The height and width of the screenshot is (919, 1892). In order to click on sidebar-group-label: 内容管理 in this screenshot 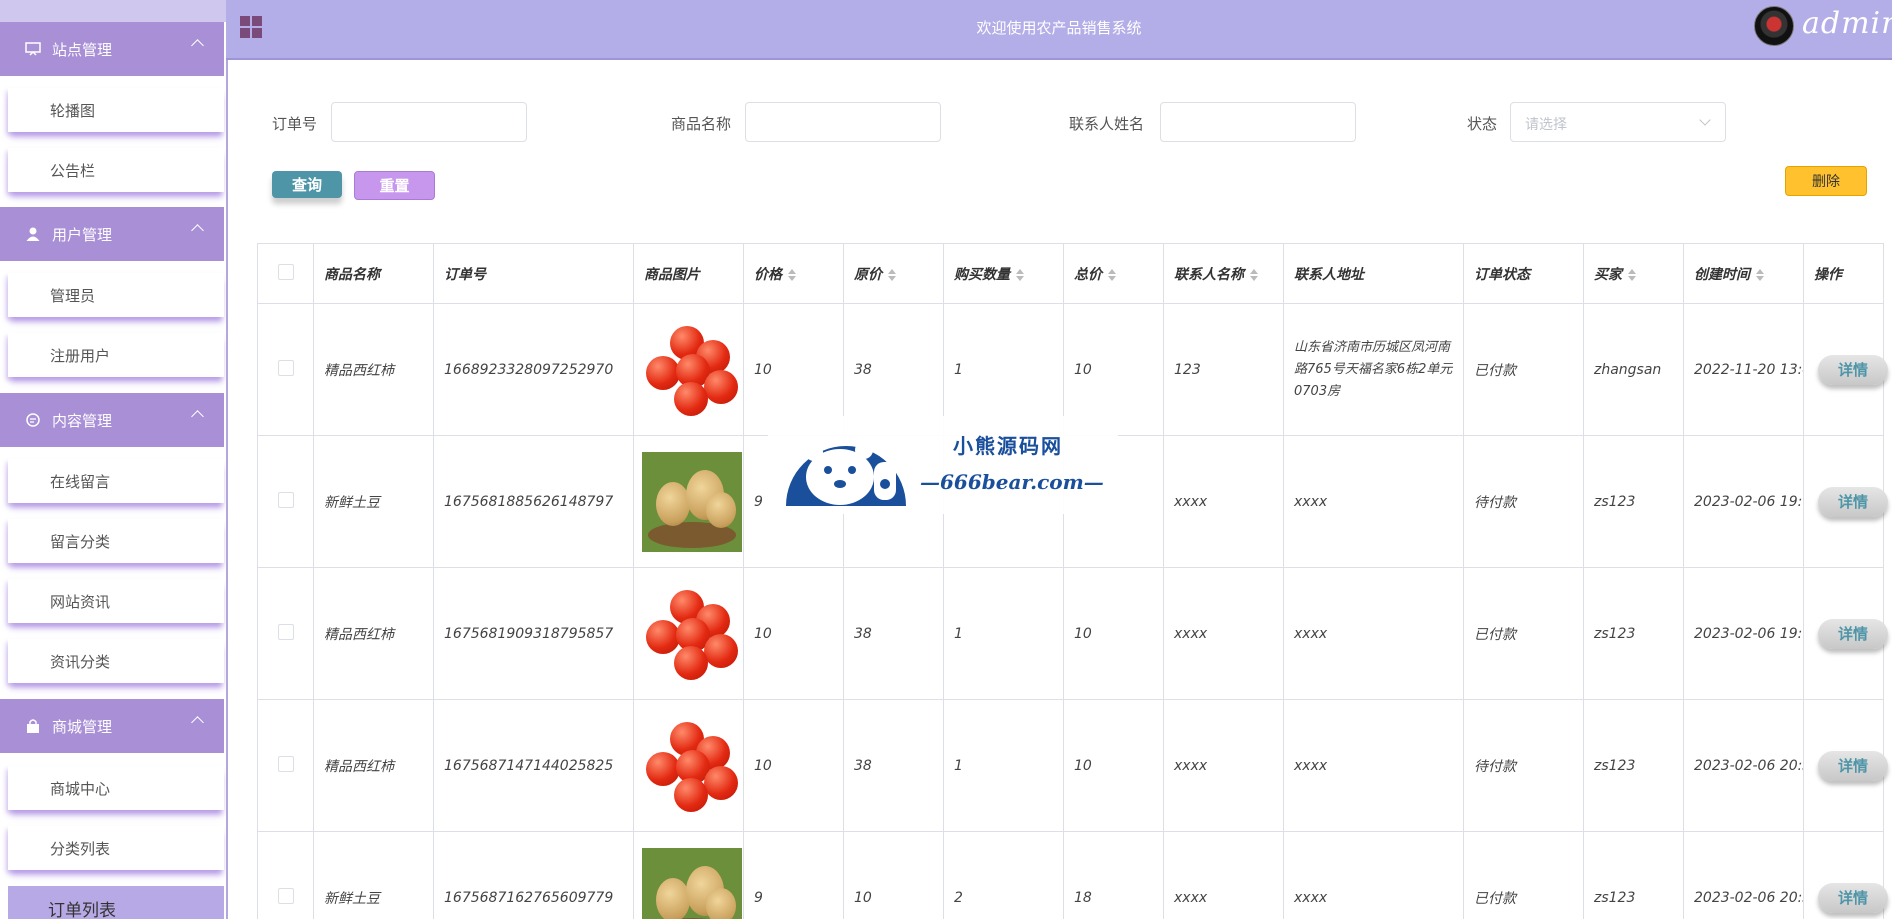, I will do `click(82, 420)`.